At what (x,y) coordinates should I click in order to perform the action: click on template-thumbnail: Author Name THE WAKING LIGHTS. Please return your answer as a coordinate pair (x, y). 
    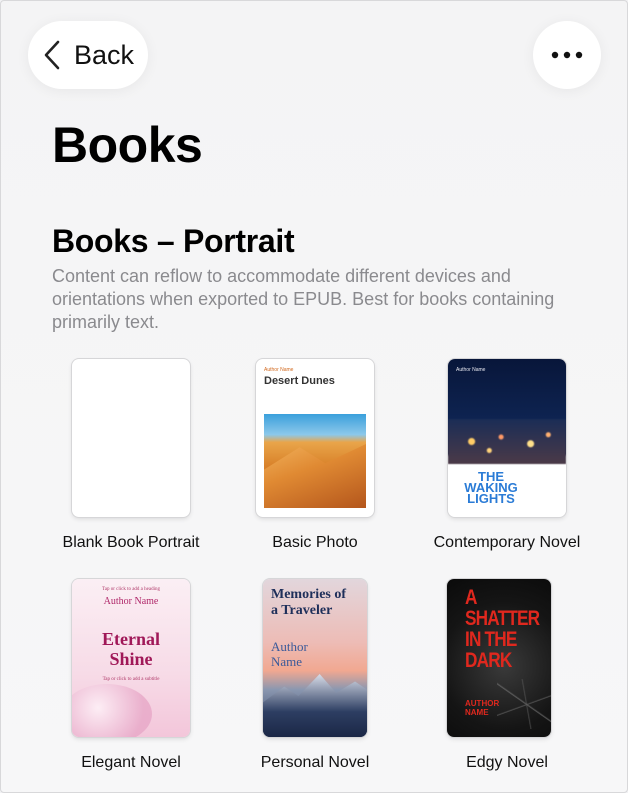
    Looking at the image, I should click on (507, 438).